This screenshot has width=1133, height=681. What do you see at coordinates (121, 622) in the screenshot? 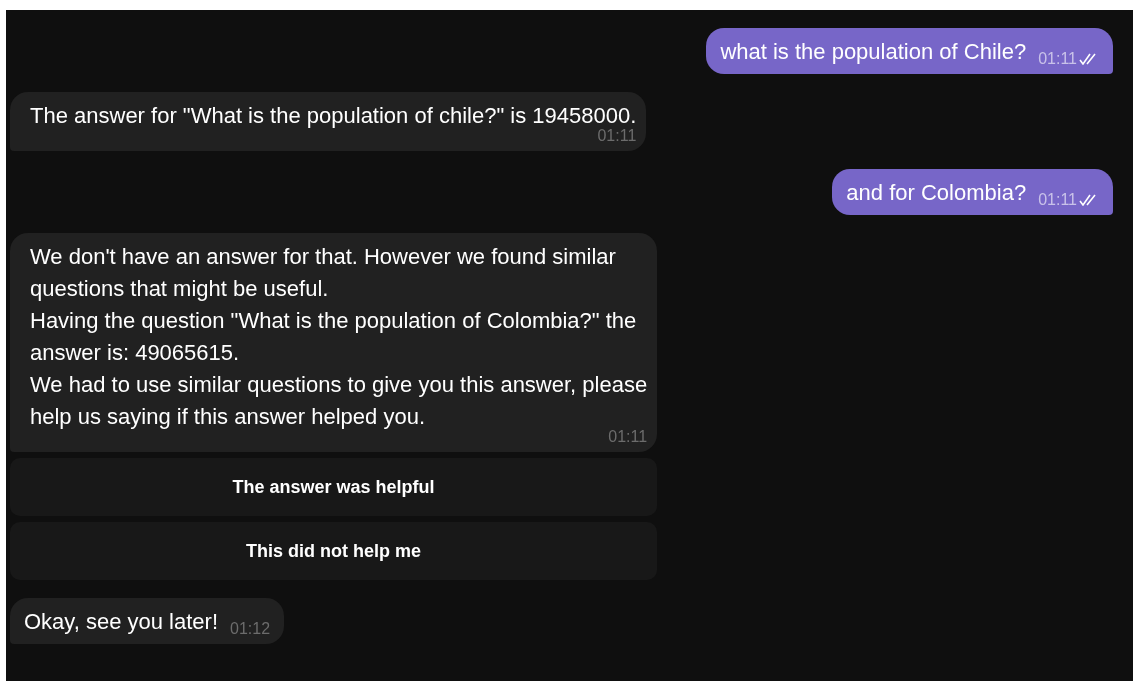
I see `message-text: Okay, see you later!` at bounding box center [121, 622].